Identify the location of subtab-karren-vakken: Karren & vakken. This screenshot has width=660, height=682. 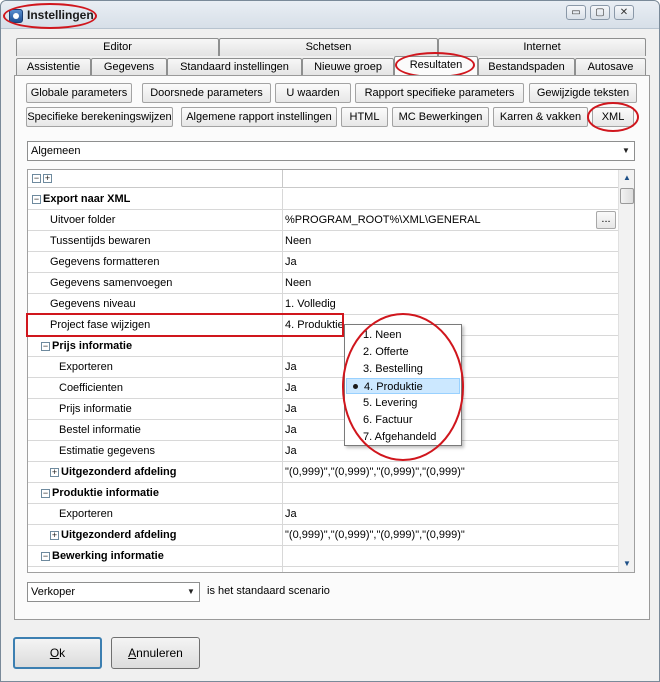
(540, 117).